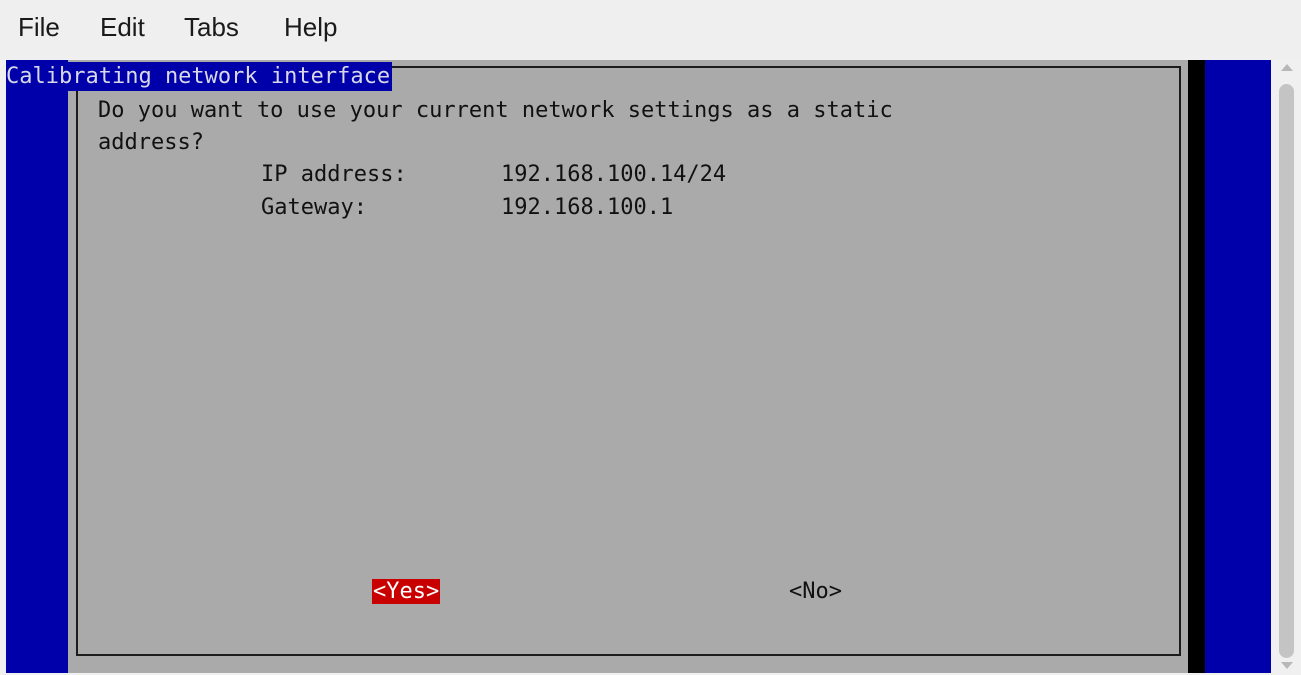  I want to click on dialog-shadow, so click(1196, 366).